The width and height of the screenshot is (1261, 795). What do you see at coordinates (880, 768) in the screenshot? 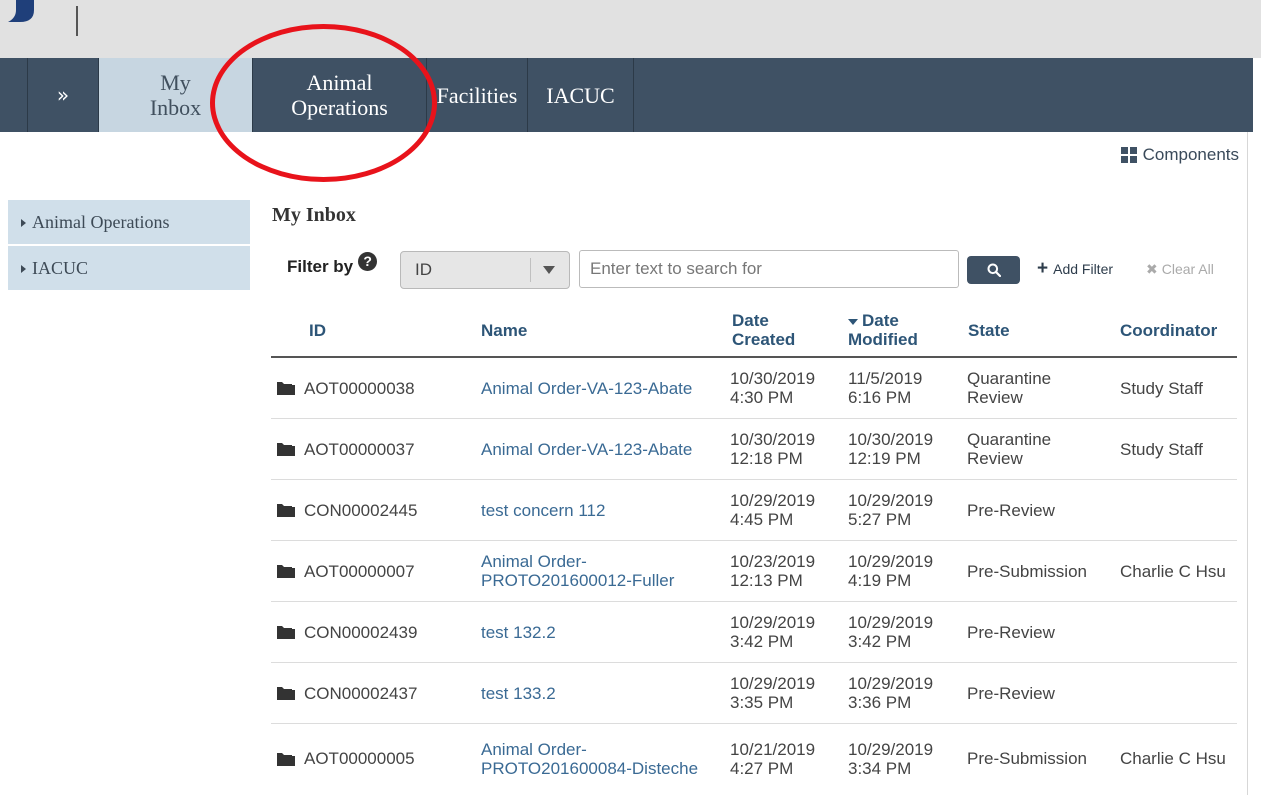
I see `modified-time: 3:34 PM` at bounding box center [880, 768].